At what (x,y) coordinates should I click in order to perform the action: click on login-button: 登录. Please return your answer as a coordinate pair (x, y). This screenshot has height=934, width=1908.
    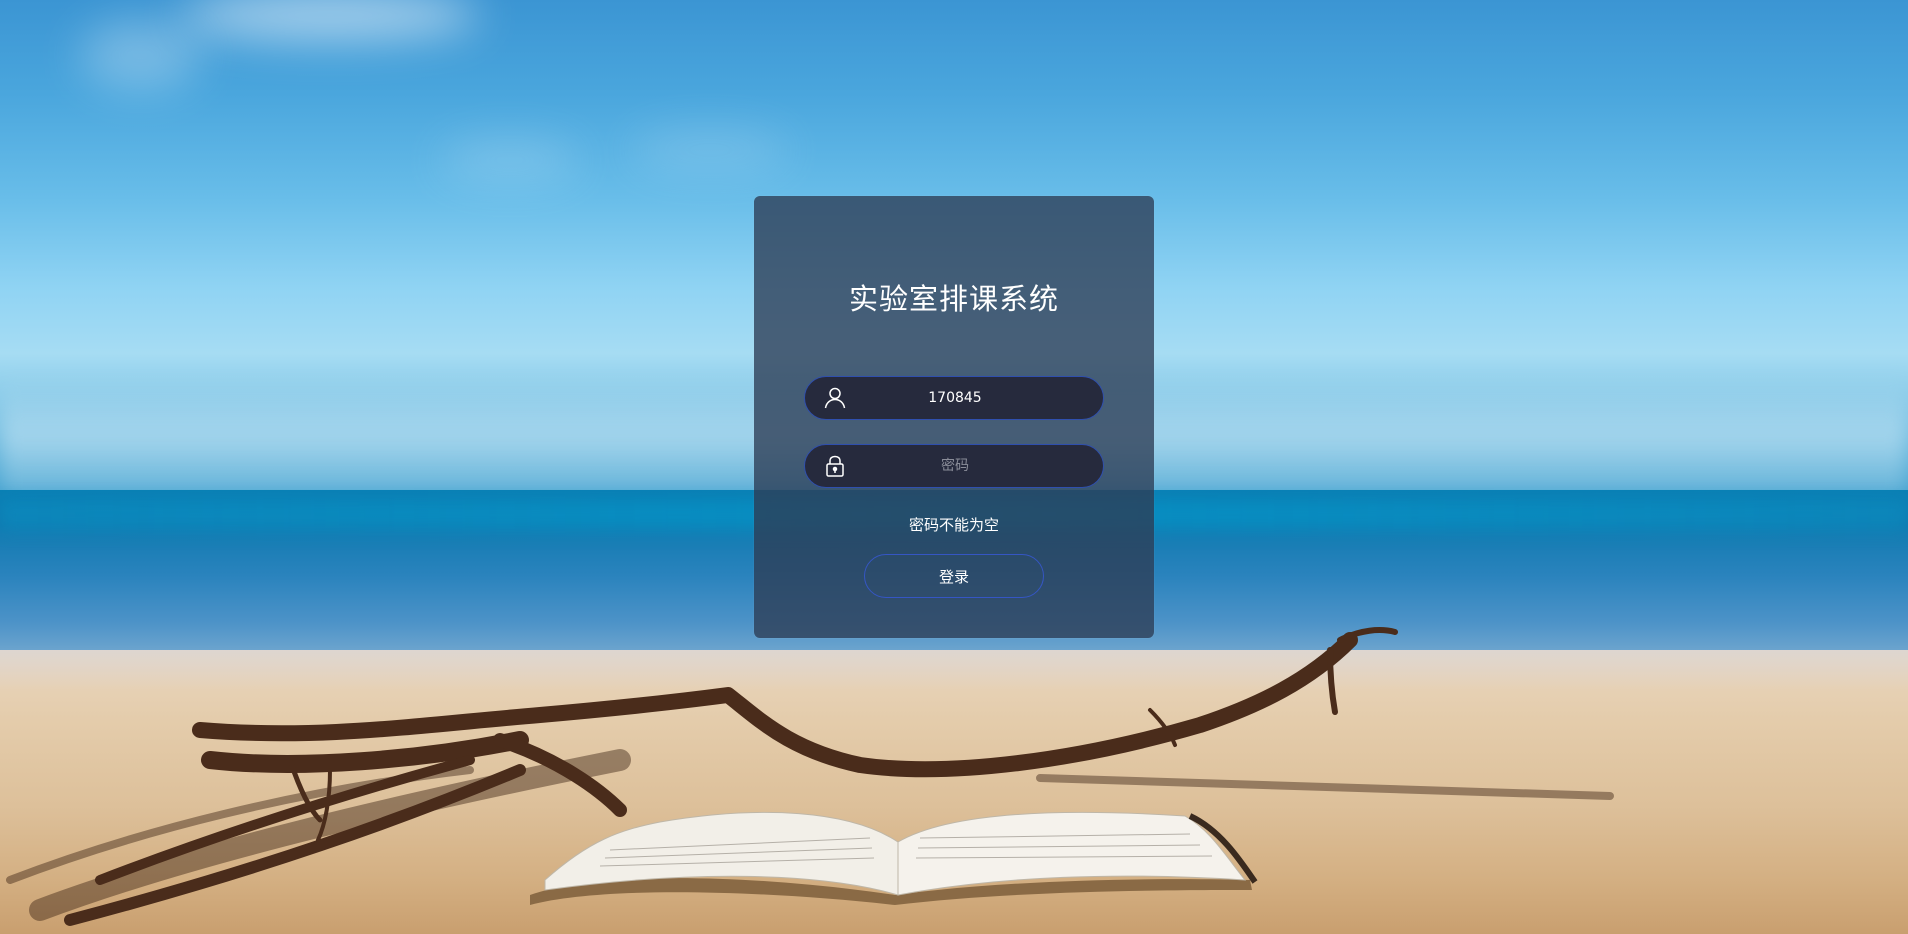
    Looking at the image, I should click on (954, 576).